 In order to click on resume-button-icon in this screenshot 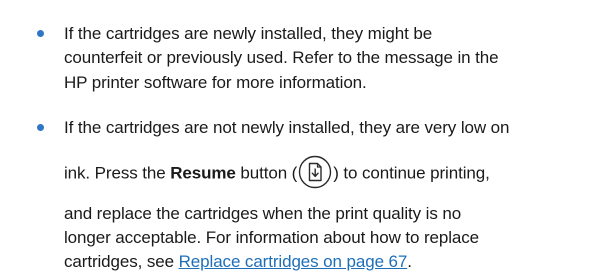, I will do `click(315, 172)`.